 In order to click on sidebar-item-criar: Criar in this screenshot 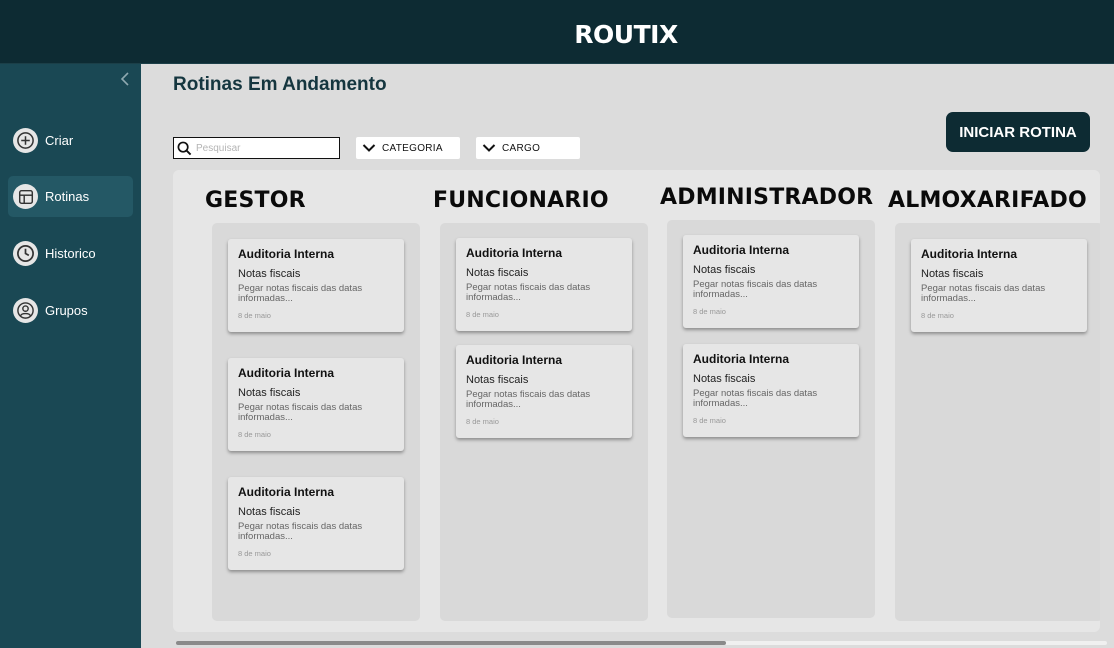, I will do `click(70, 140)`.